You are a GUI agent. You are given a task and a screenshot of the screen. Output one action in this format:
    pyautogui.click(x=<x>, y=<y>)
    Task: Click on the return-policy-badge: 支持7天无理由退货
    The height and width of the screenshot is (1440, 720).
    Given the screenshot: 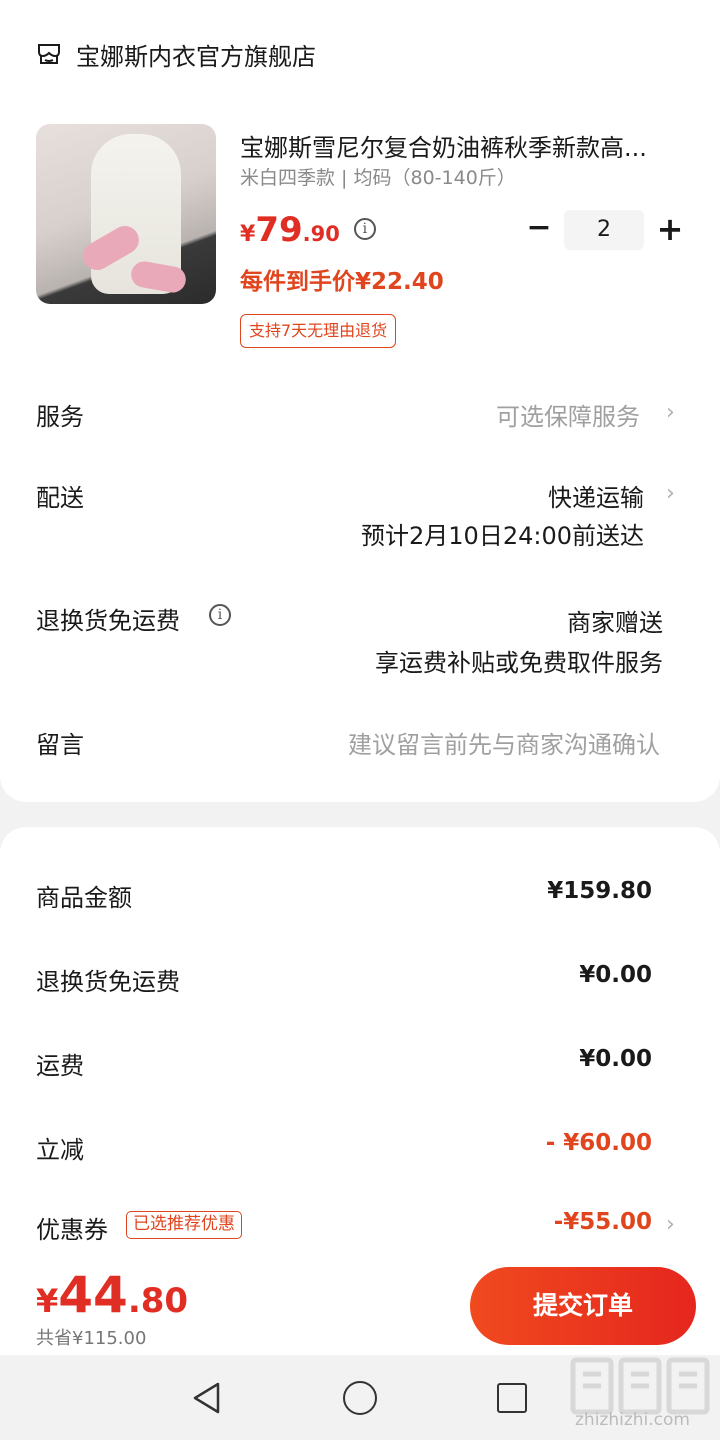 What is the action you would take?
    pyautogui.click(x=318, y=331)
    